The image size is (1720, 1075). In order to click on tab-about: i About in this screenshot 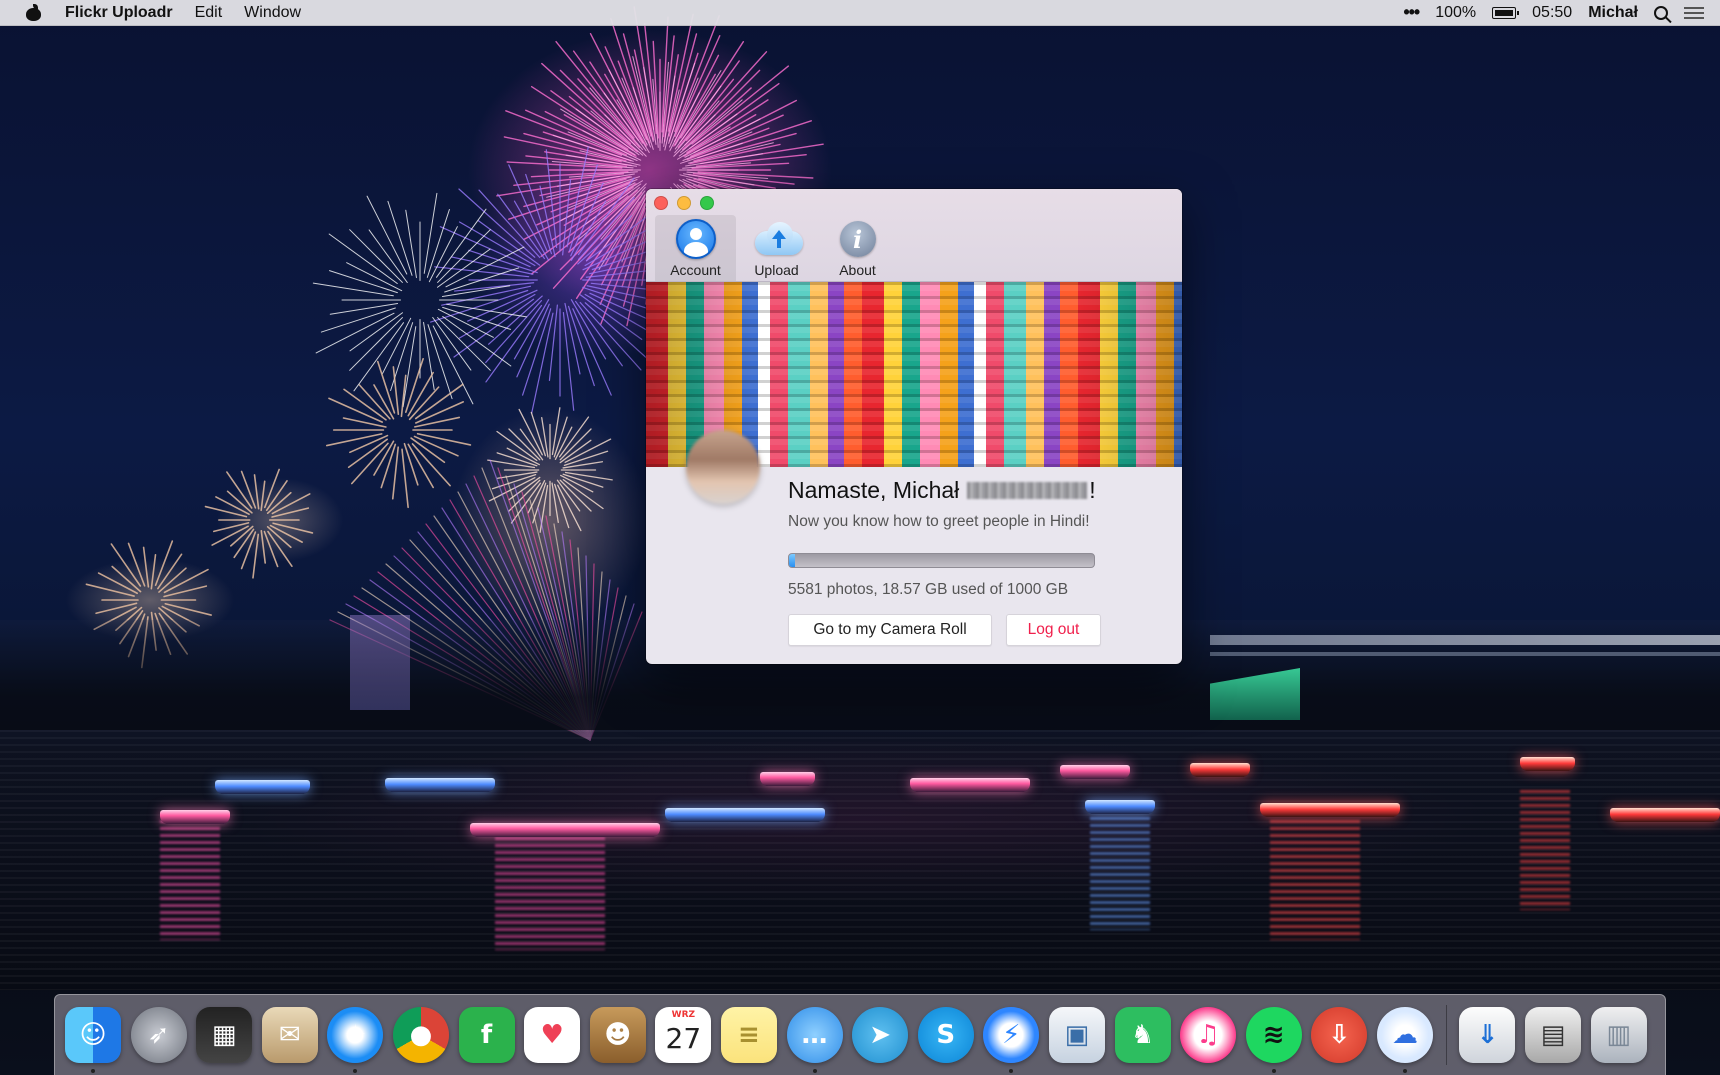, I will do `click(857, 248)`.